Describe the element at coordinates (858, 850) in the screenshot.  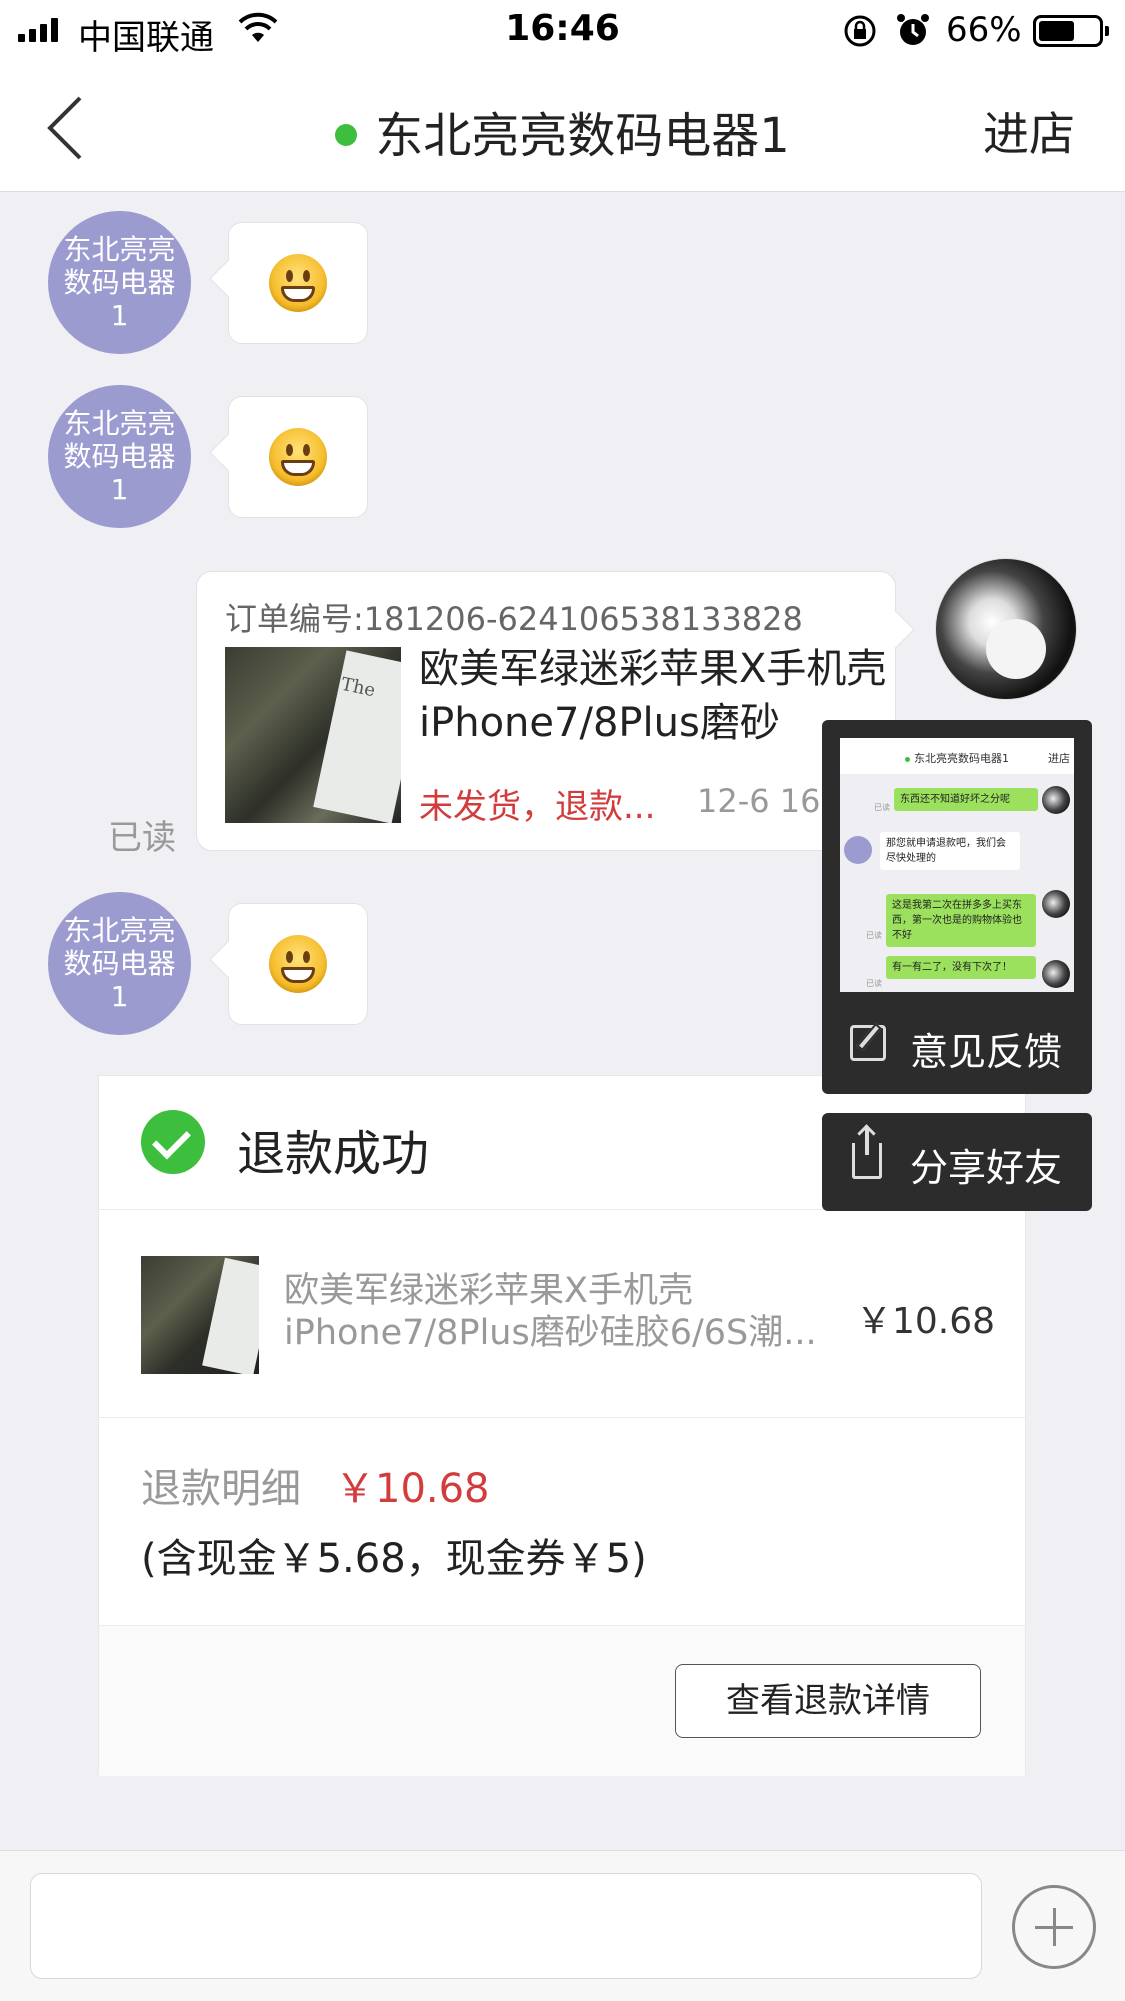
I see `preview-shop-avatar` at that location.